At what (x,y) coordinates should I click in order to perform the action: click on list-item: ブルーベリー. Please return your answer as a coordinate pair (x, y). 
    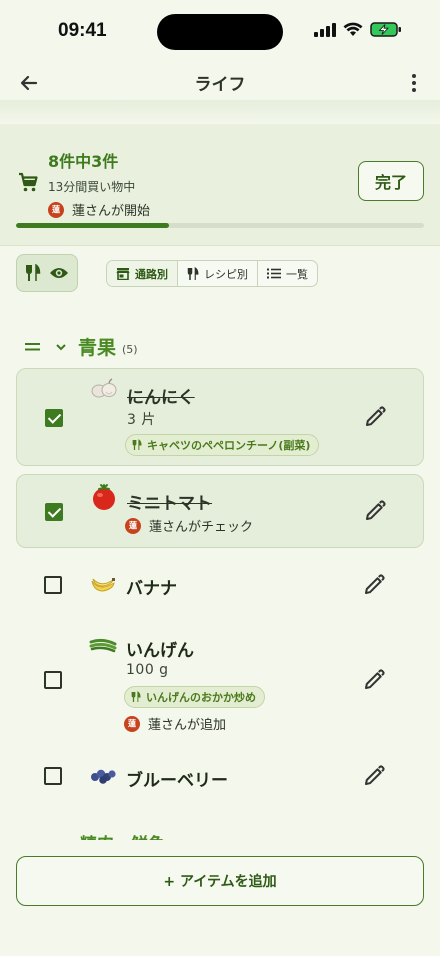
    Looking at the image, I should click on (220, 777).